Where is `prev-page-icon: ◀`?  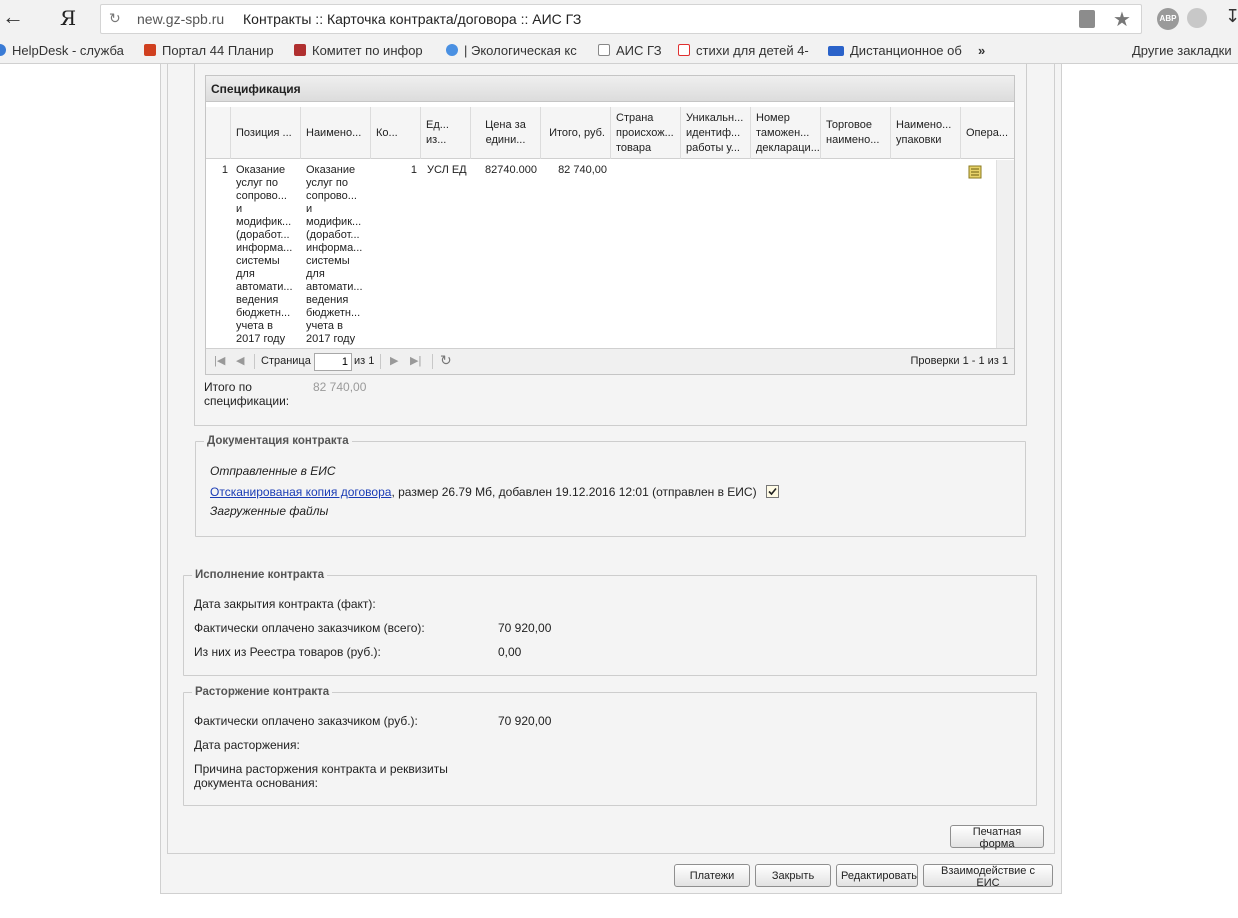
prev-page-icon: ◀ is located at coordinates (240, 360).